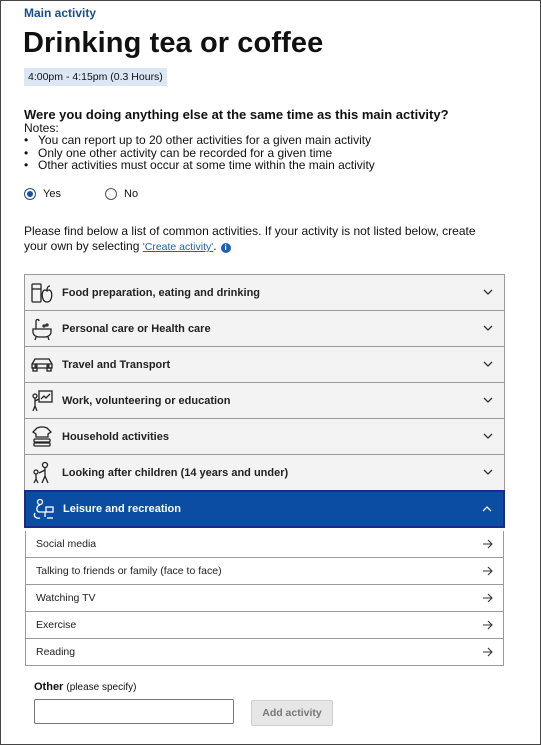 Image resolution: width=541 pixels, height=745 pixels. I want to click on food-icon, so click(42, 293).